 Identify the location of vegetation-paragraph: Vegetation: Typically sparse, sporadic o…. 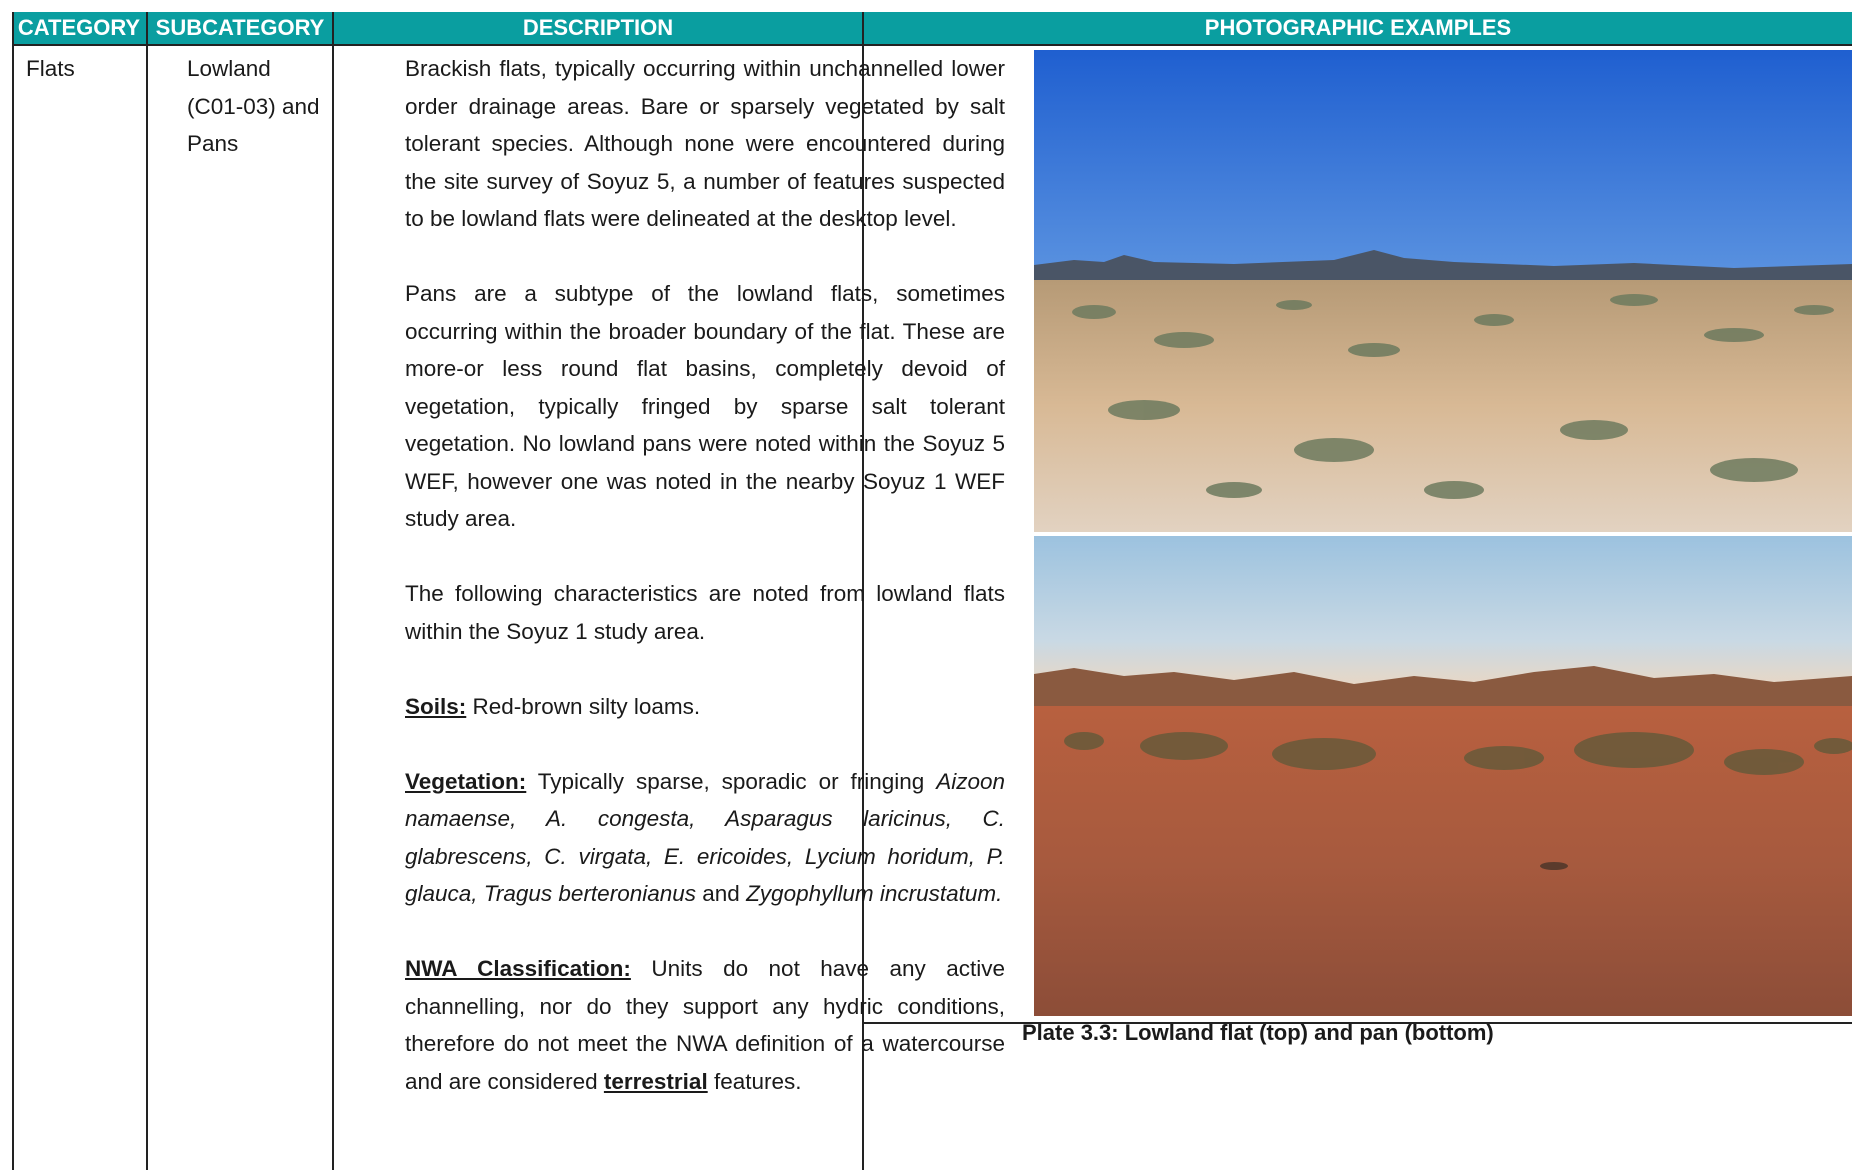
(705, 838).